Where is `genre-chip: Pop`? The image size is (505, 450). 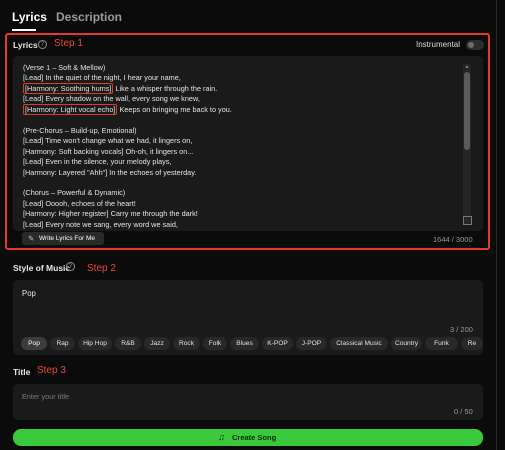
genre-chip: Pop is located at coordinates (34, 343).